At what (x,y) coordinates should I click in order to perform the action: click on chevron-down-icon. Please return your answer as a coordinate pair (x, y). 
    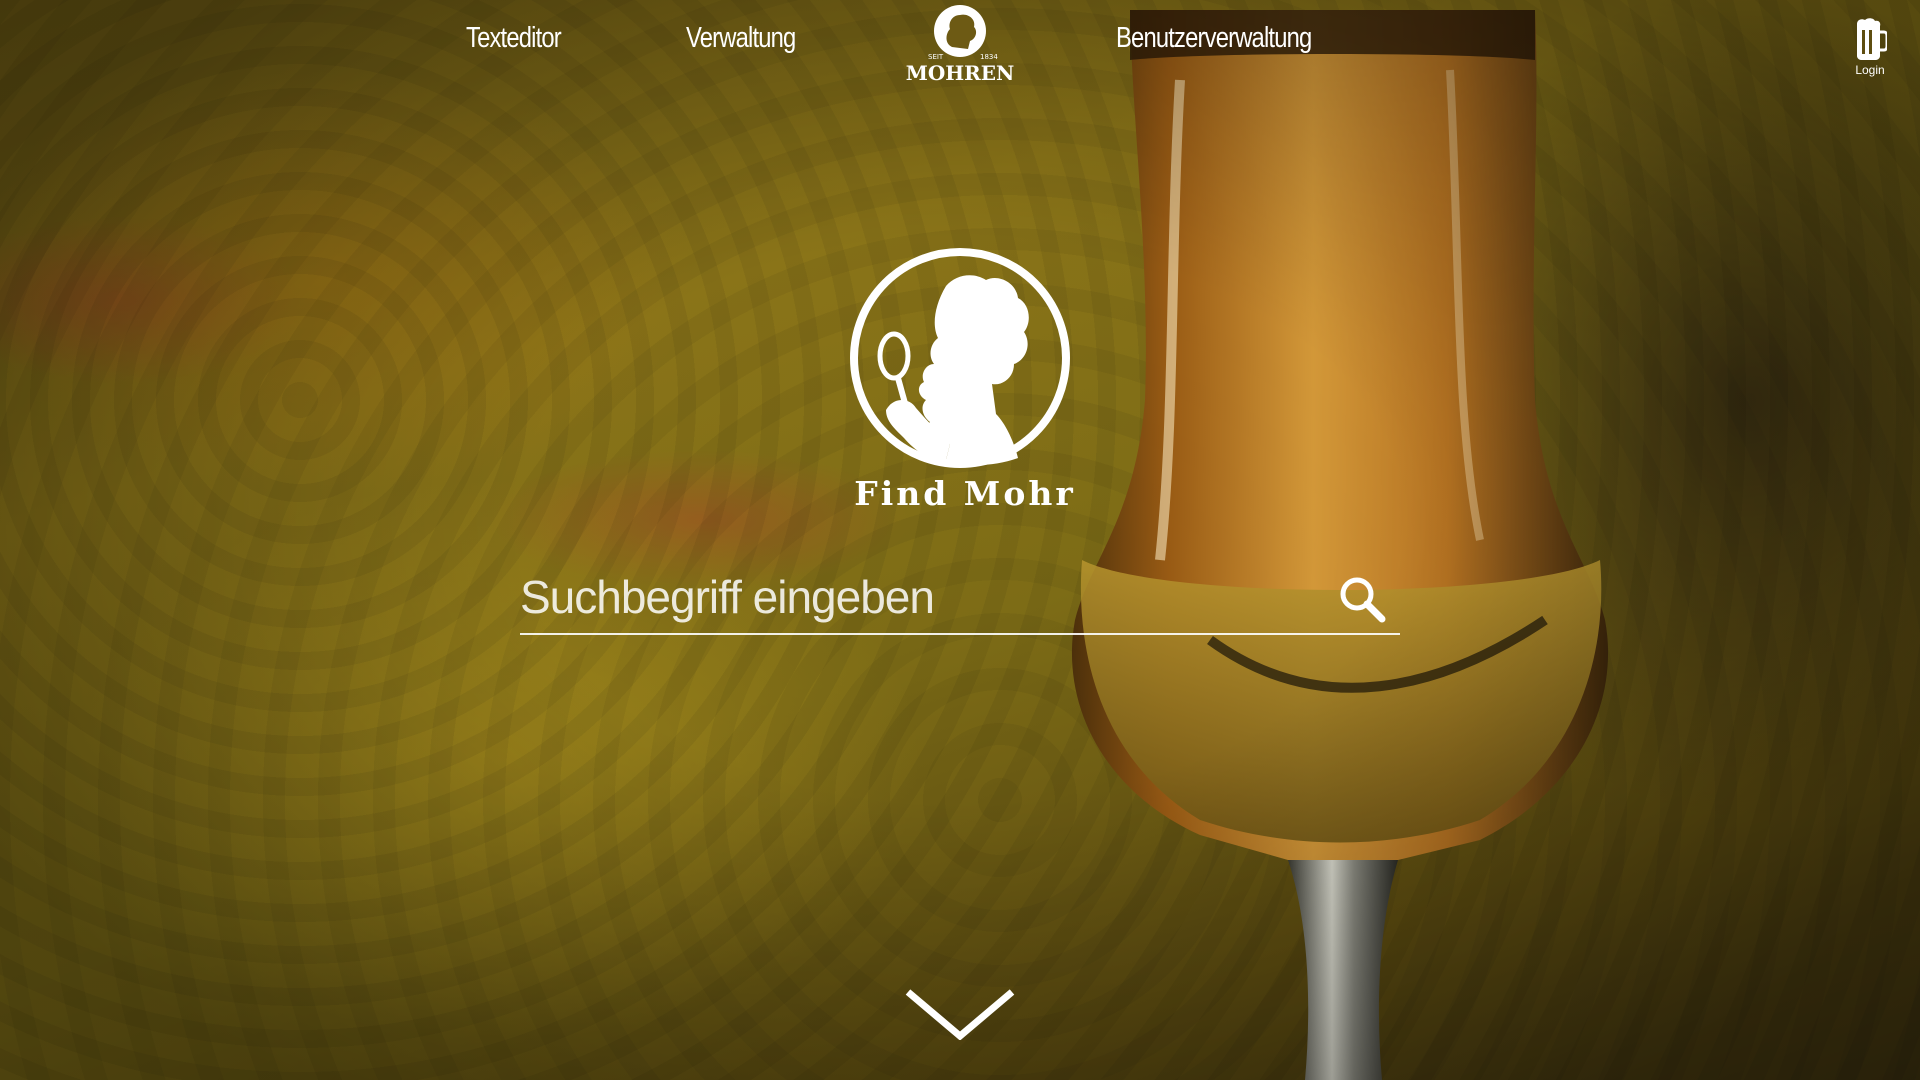
    Looking at the image, I should click on (960, 1015).